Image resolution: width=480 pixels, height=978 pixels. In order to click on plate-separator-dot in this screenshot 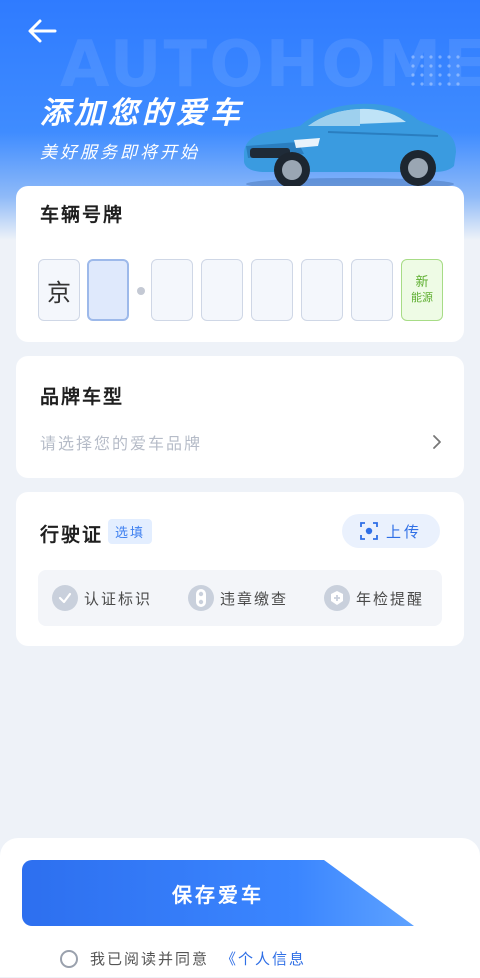, I will do `click(141, 291)`.